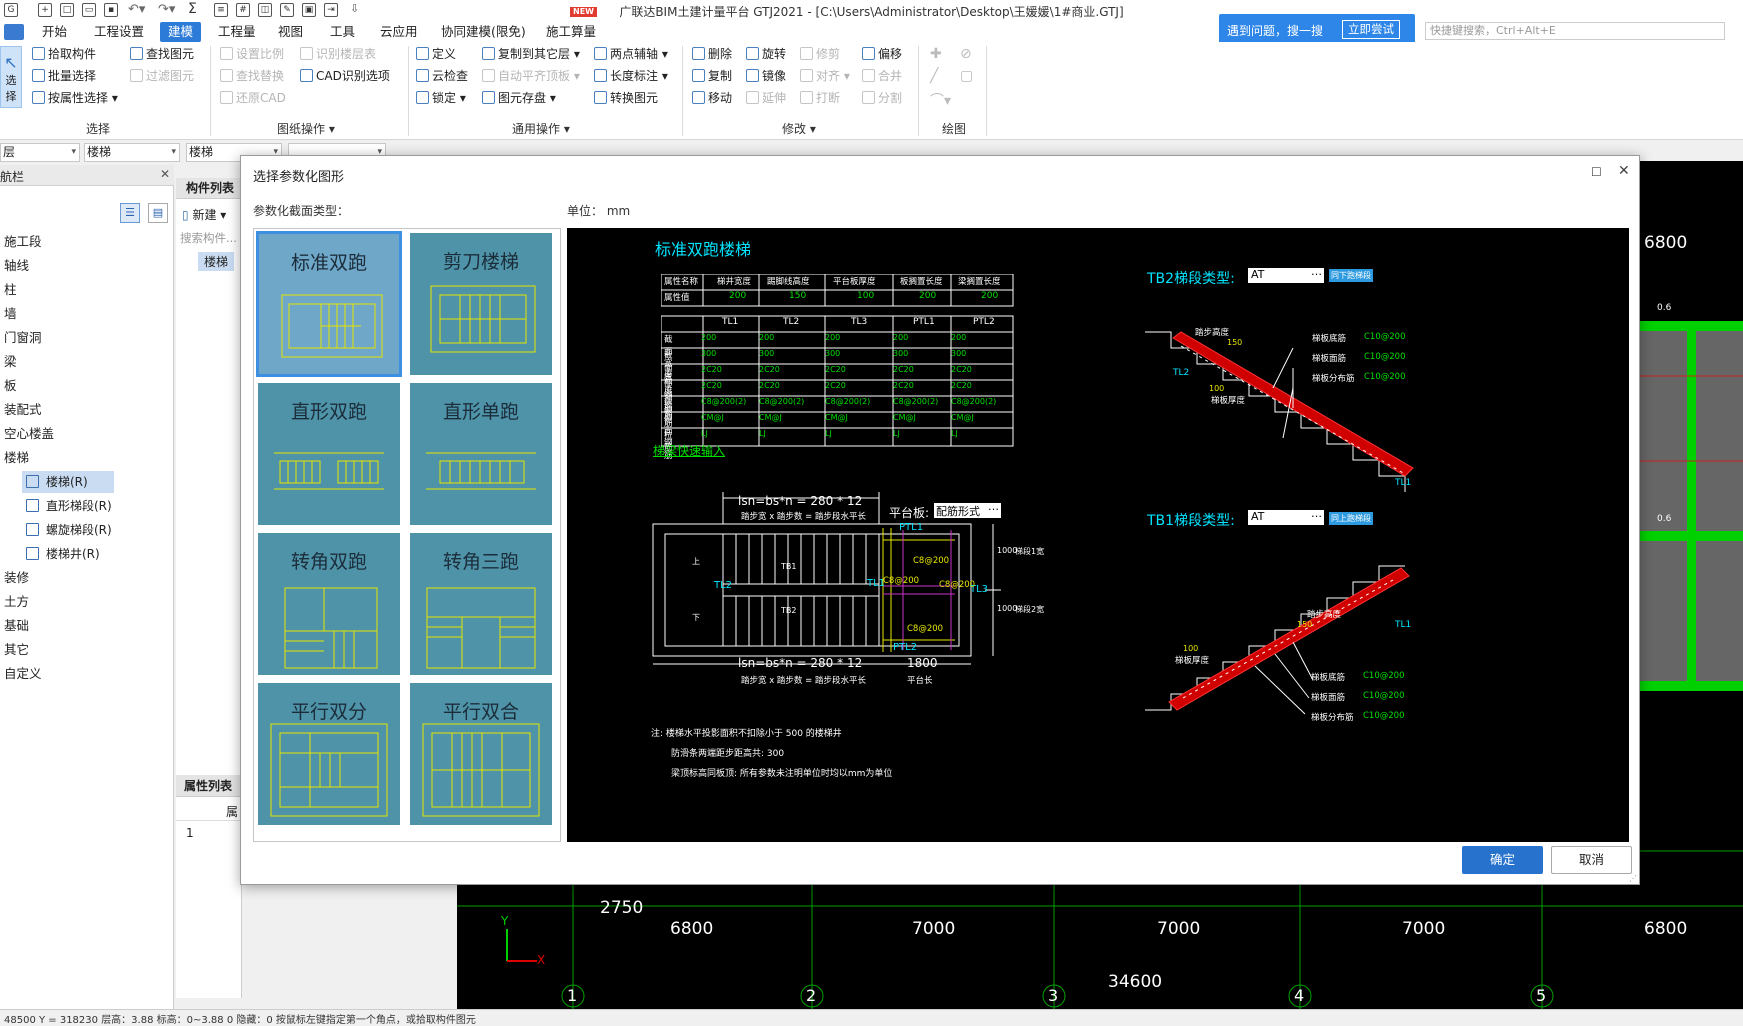 The height and width of the screenshot is (1026, 1743). I want to click on split-button: 分割, so click(882, 98).